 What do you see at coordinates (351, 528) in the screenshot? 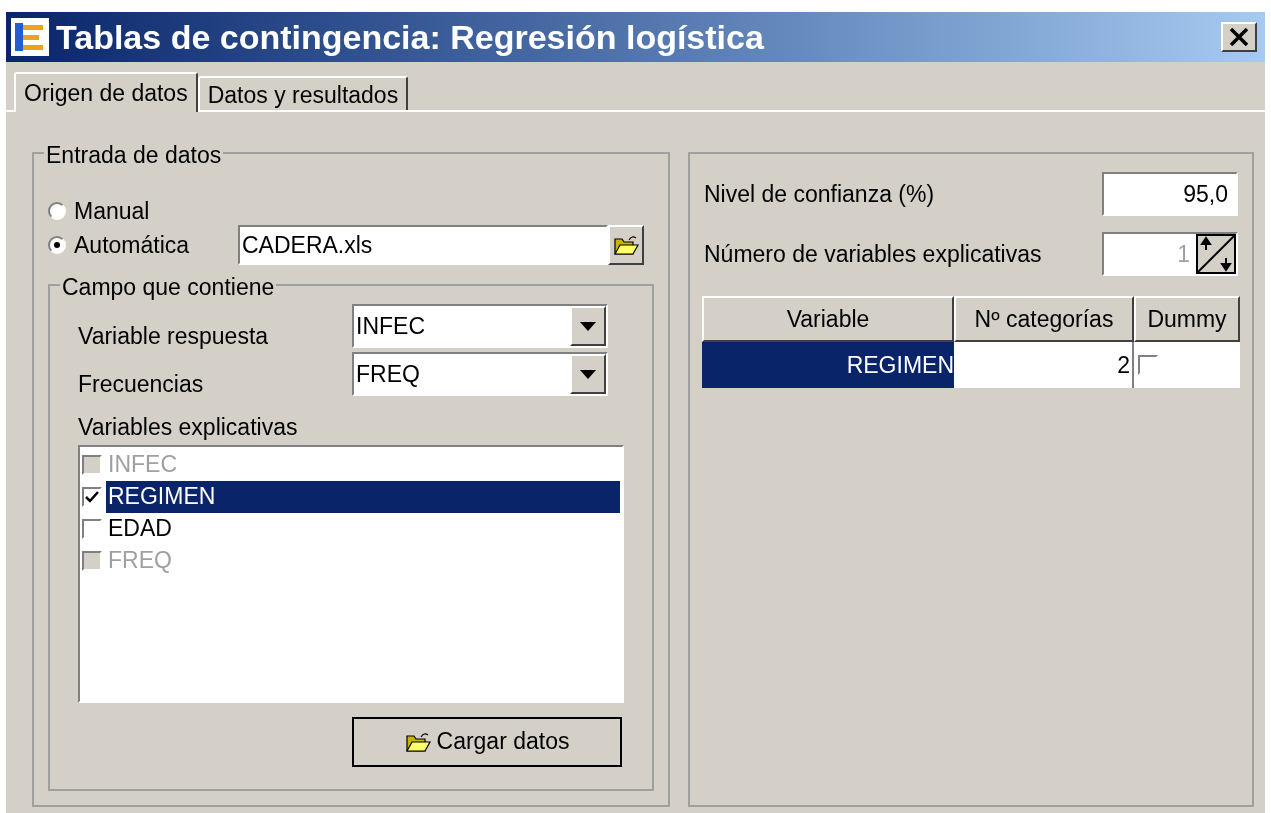
I see `list-item: EDAD` at bounding box center [351, 528].